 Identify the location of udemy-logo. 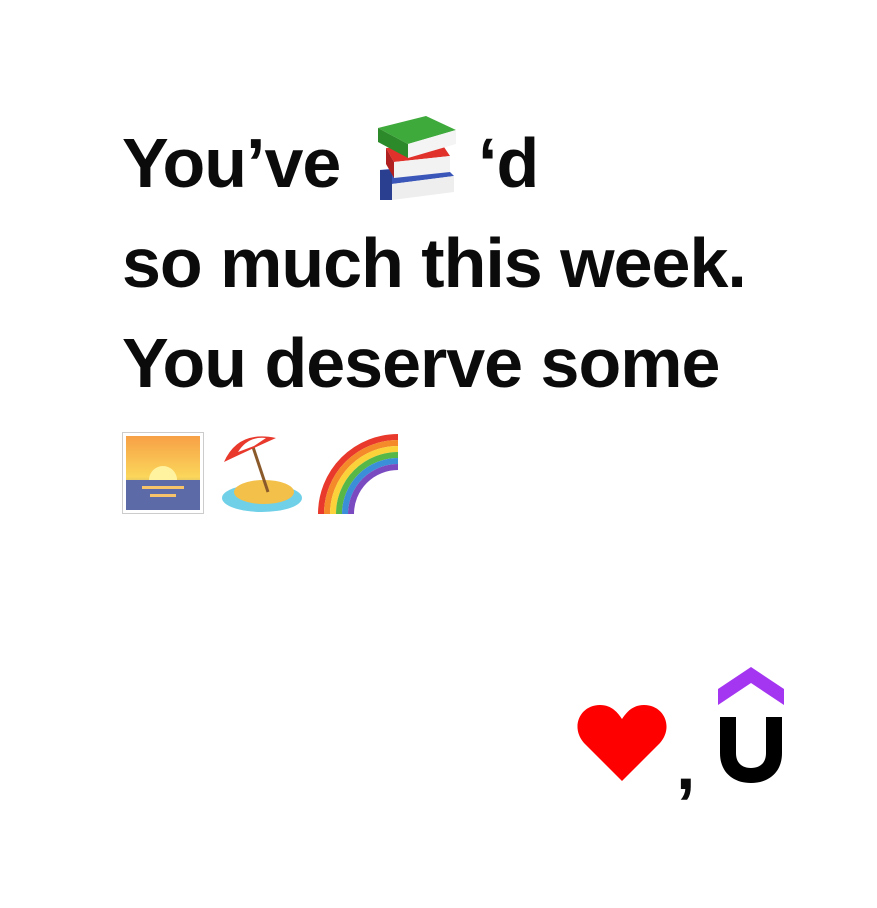
(751, 725).